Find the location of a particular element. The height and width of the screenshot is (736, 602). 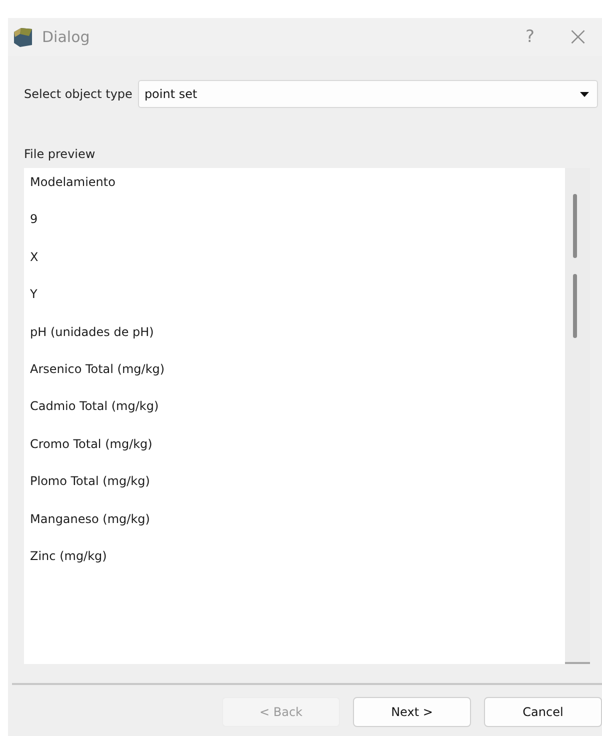

wizard-button: Next > is located at coordinates (412, 712).